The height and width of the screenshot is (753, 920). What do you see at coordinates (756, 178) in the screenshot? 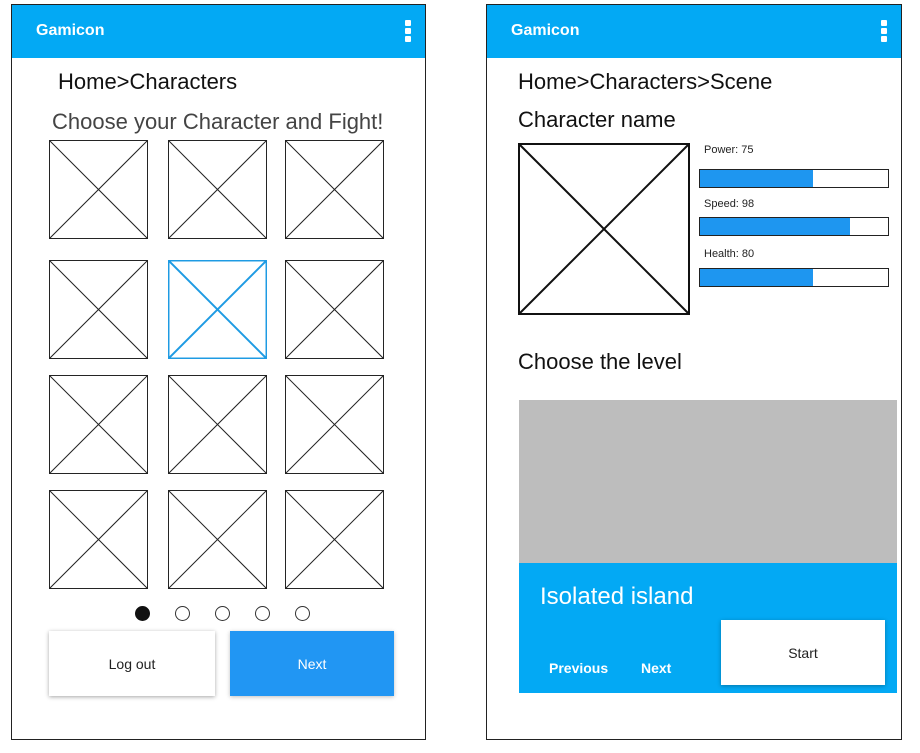
I see `power-bar-fill` at bounding box center [756, 178].